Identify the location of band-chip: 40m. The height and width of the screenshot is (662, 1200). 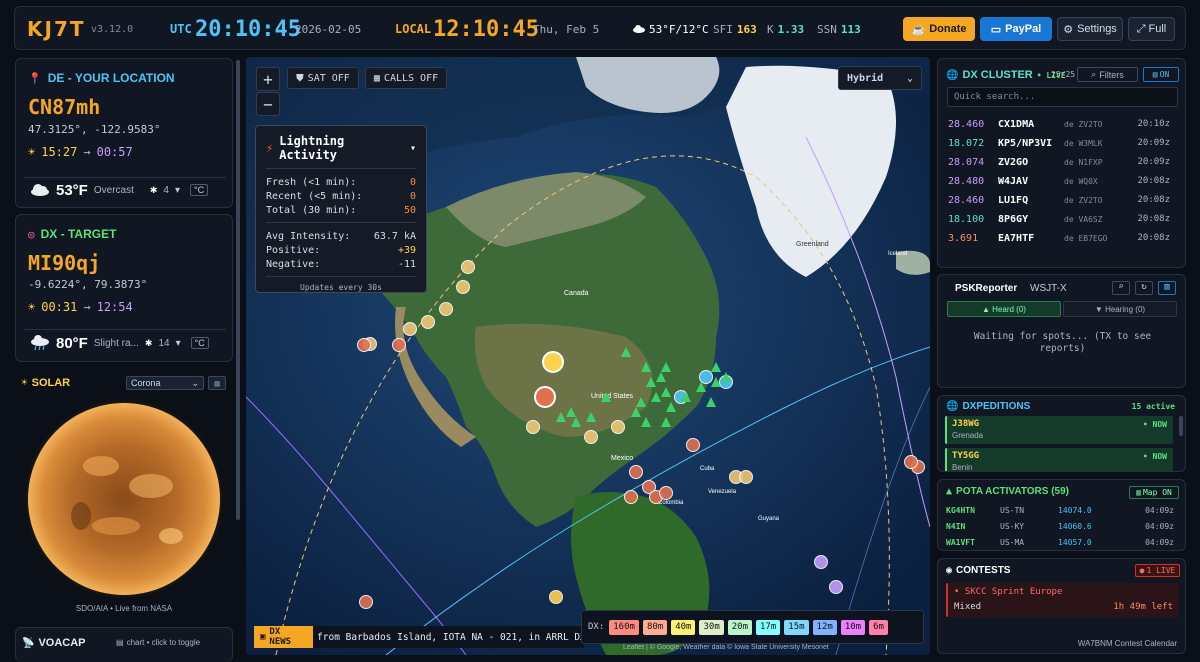
(683, 627).